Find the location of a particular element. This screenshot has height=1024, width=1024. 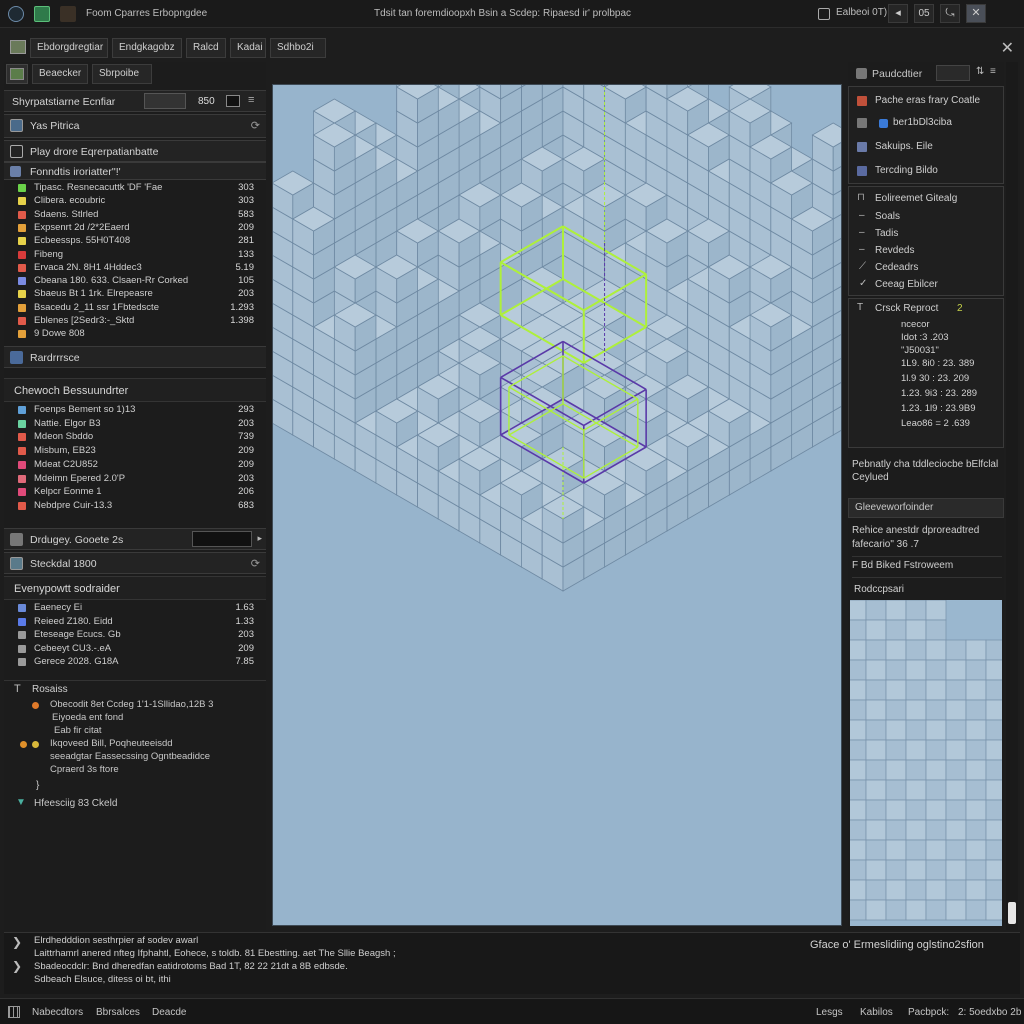

right-item-2: Sakuips. Eile is located at coordinates (927, 147).